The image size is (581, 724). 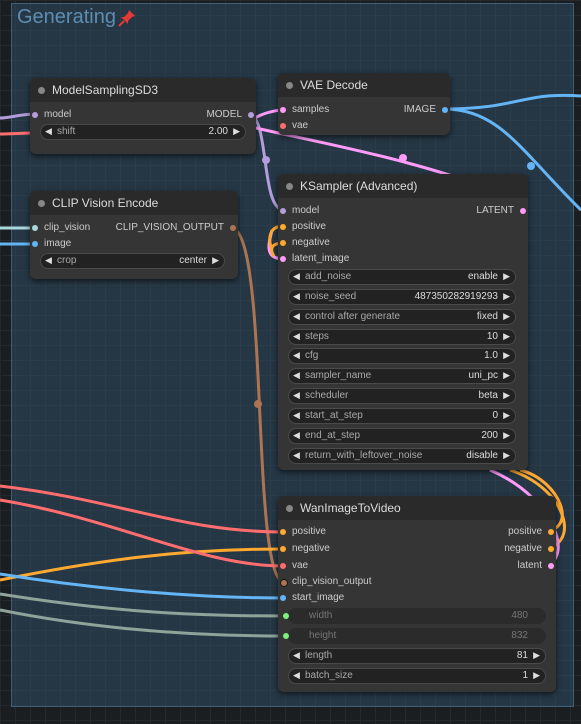 I want to click on widget-width: width 480, so click(x=414, y=616).